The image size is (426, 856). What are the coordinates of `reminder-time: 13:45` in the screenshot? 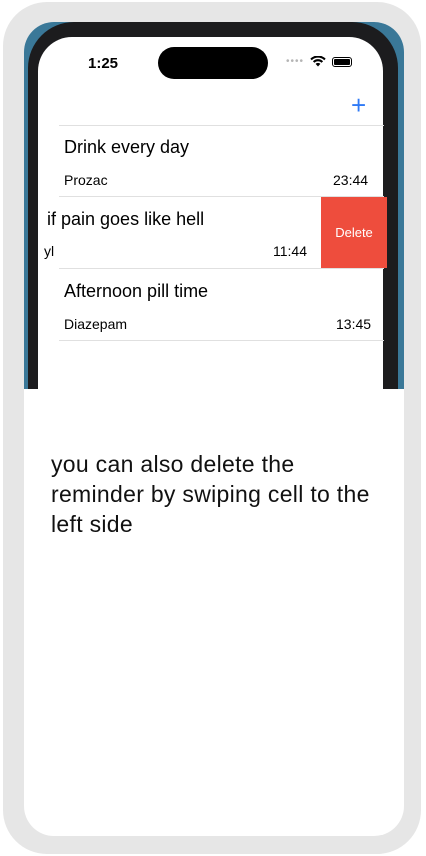 It's located at (354, 324).